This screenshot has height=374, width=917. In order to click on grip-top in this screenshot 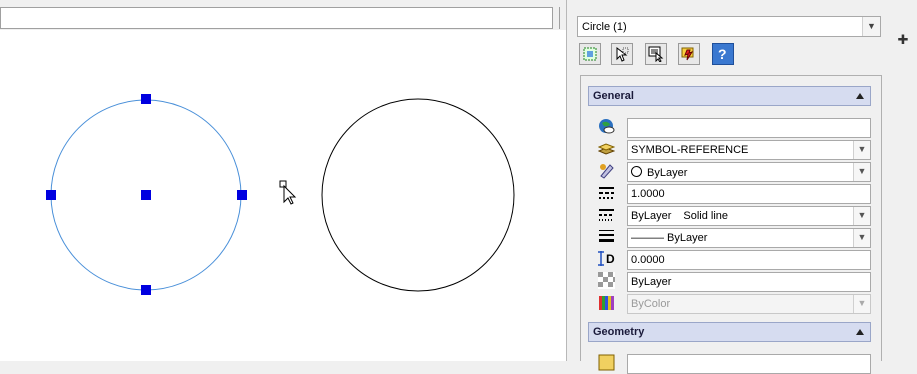, I will do `click(146, 99)`.